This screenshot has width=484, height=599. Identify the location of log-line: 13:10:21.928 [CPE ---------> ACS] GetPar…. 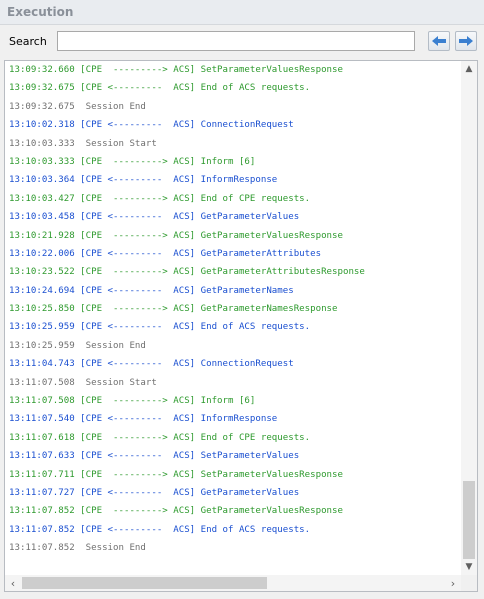
(176, 235).